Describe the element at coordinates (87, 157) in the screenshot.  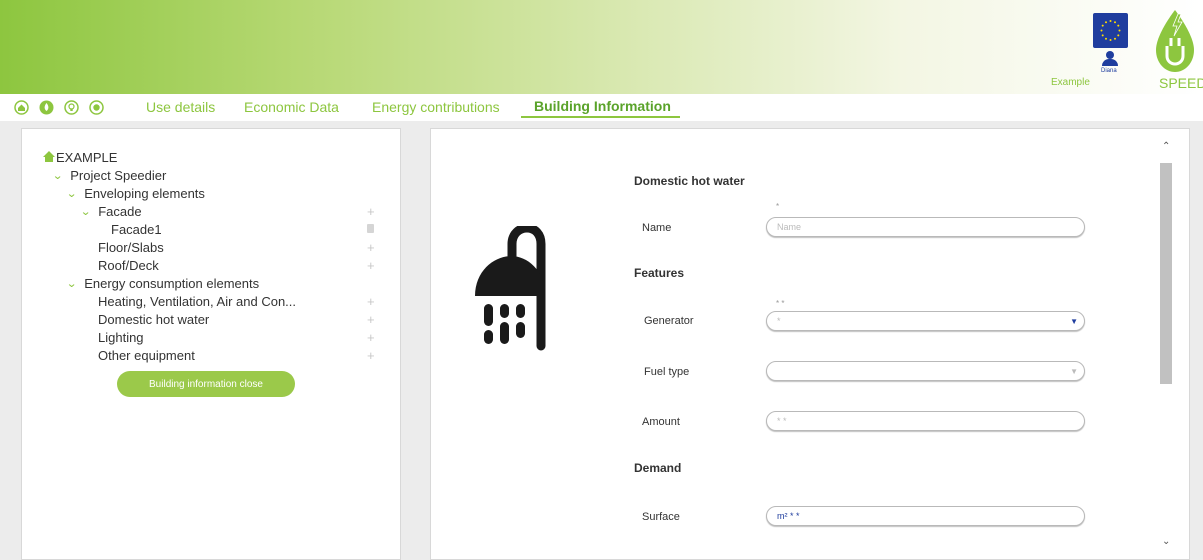
I see `tree-root-label: EXAMPLE` at that location.